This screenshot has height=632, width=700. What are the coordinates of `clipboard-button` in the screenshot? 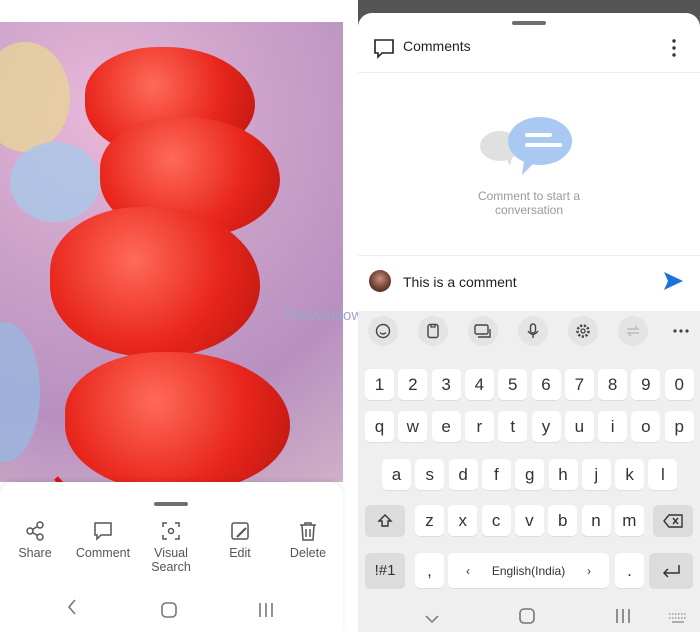 It's located at (433, 331).